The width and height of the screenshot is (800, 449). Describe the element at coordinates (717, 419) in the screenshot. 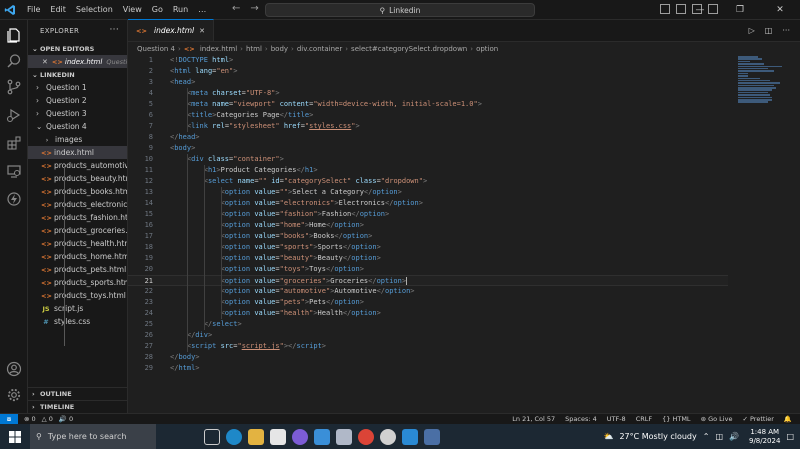

I see `go-live-button: ⊛ Go Live` at that location.